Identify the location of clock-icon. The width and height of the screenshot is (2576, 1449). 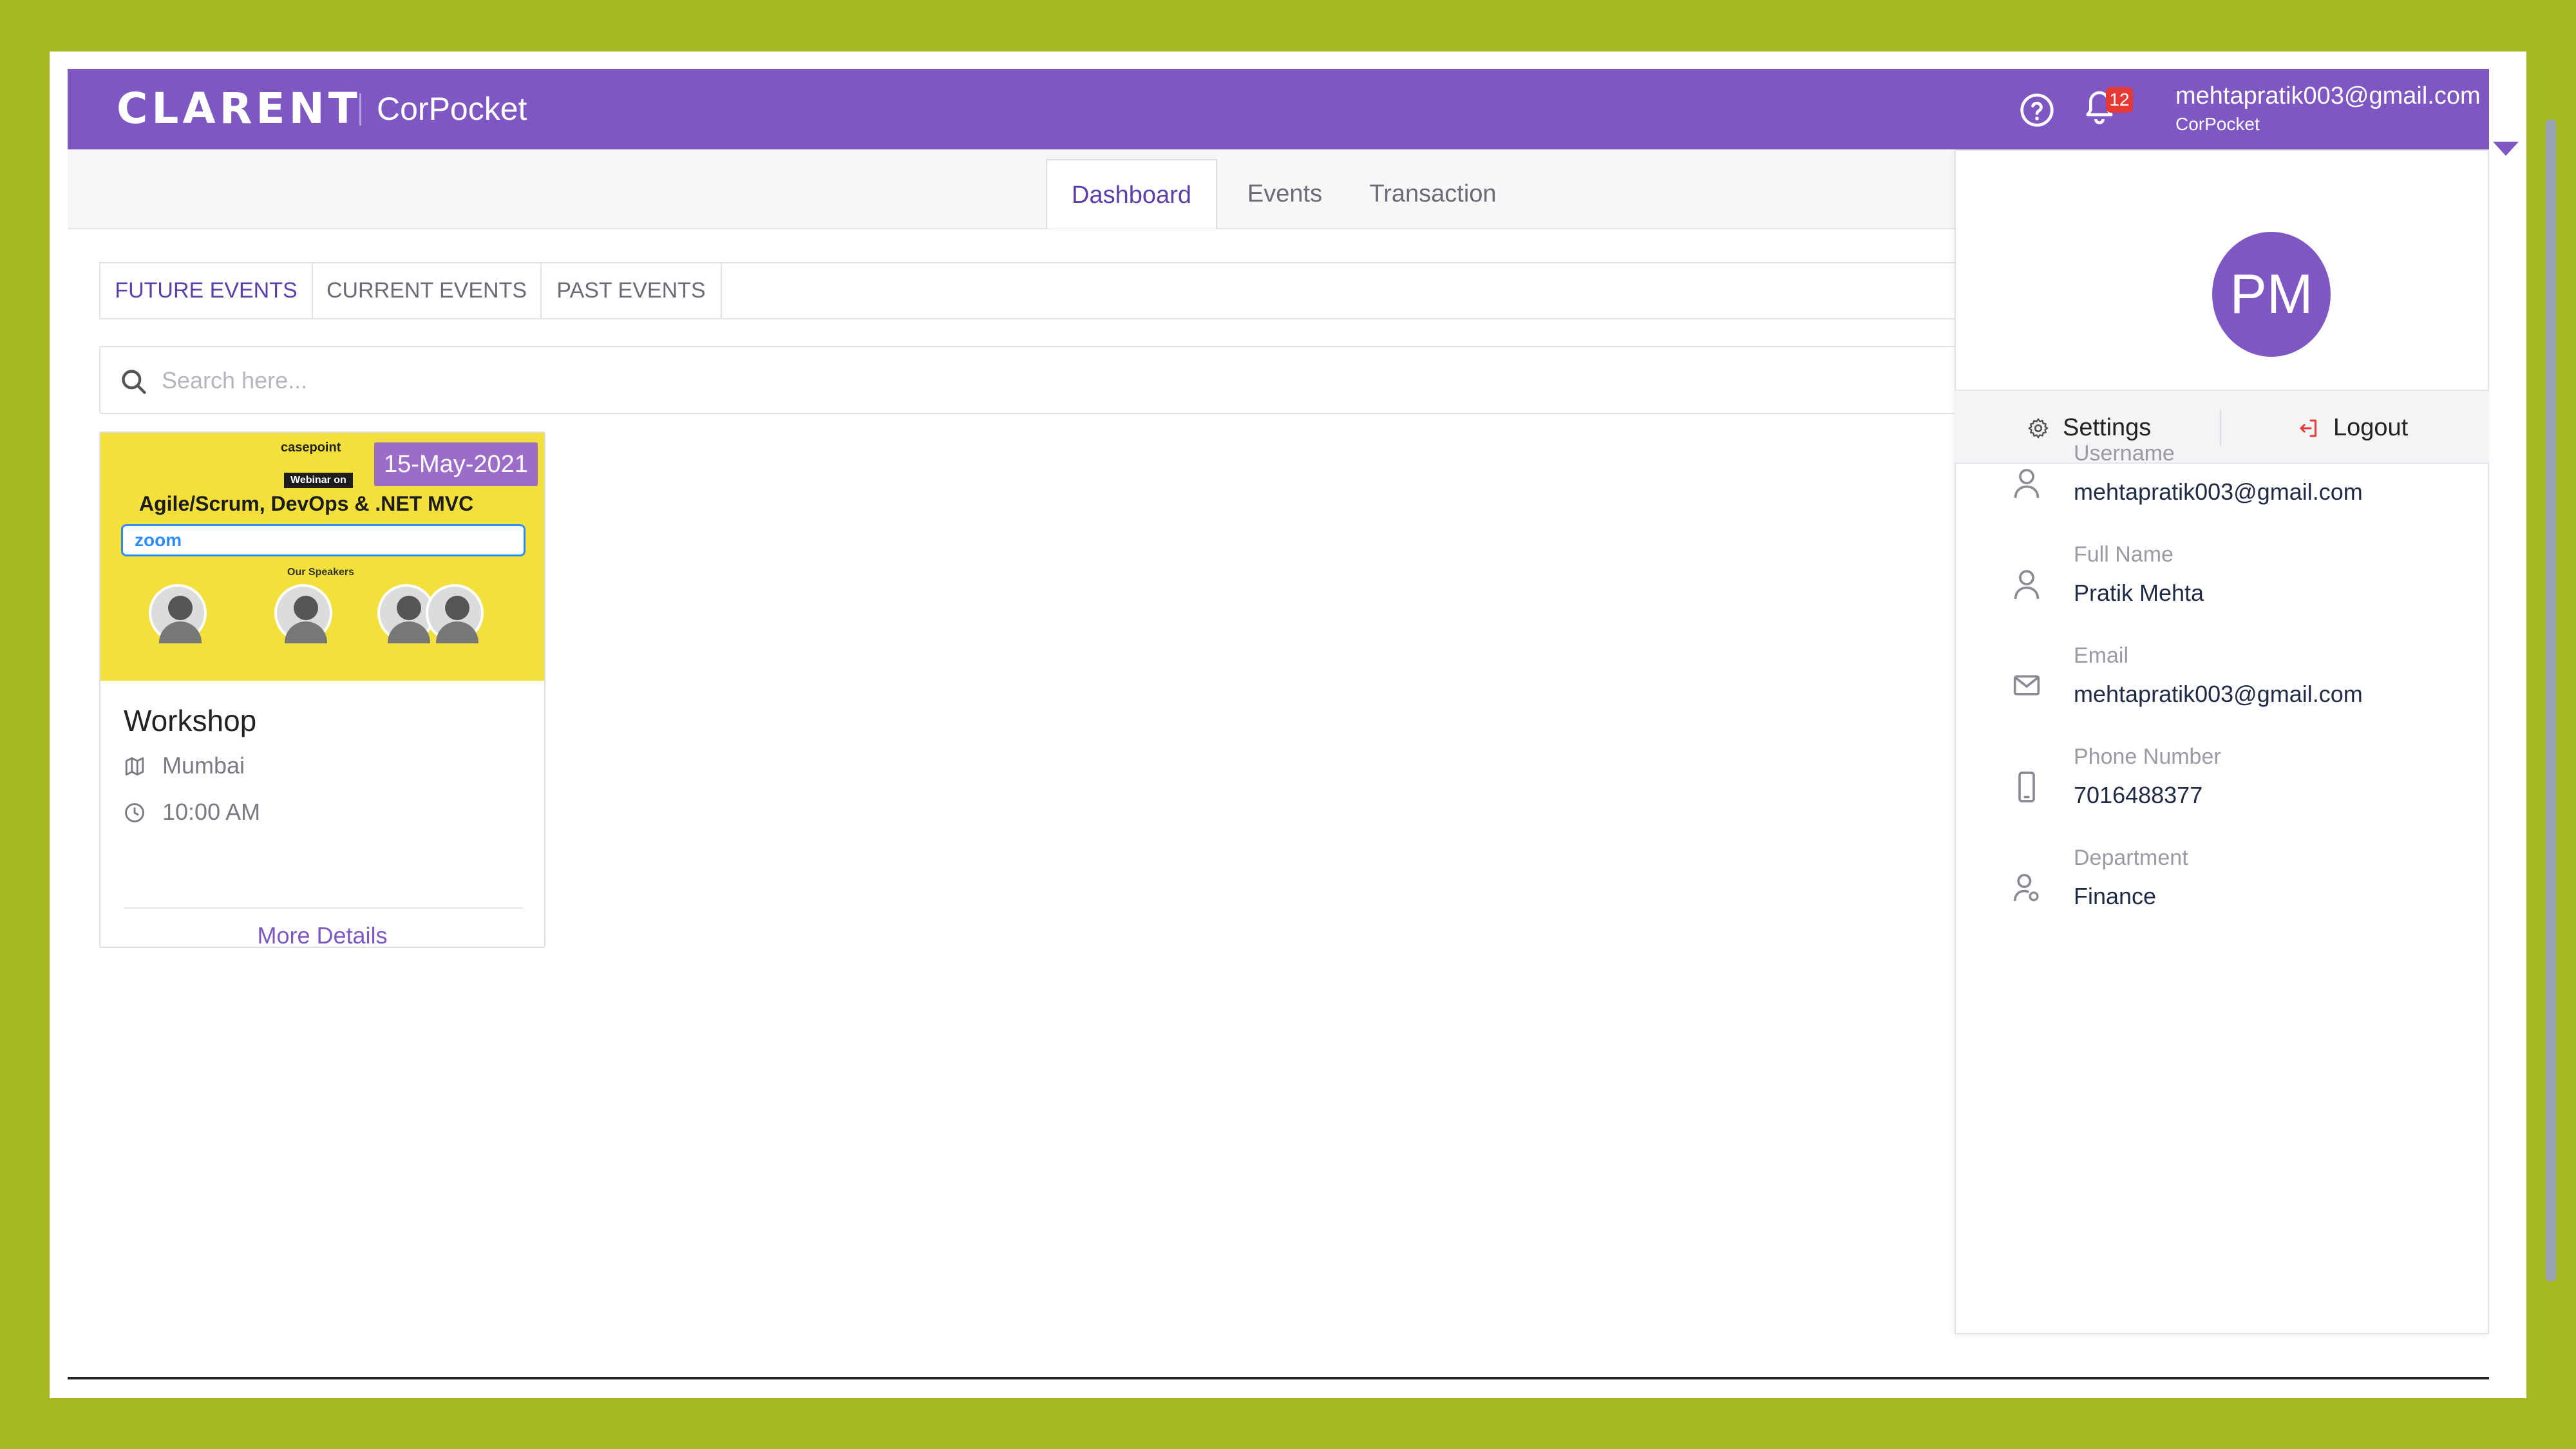
(135, 813).